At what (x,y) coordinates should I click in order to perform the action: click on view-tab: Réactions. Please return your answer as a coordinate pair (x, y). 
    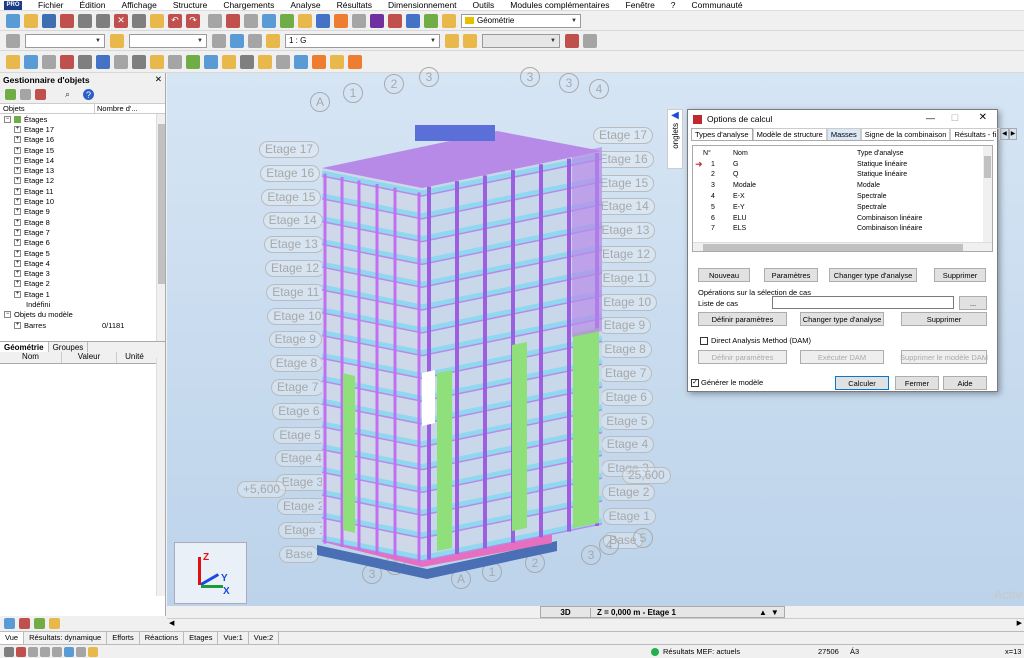
    Looking at the image, I should click on (162, 638).